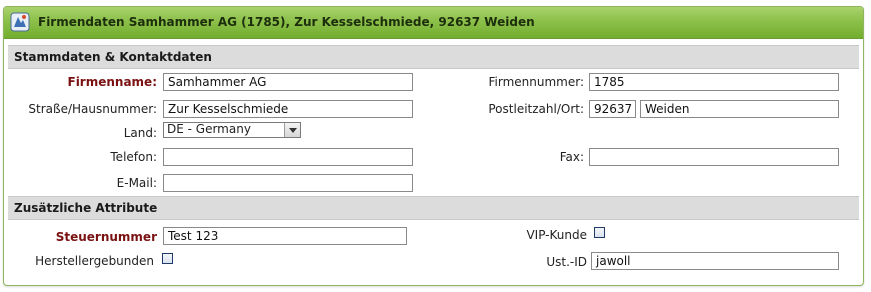  What do you see at coordinates (167, 258) in the screenshot?
I see `herstellergebunden-checkbox` at bounding box center [167, 258].